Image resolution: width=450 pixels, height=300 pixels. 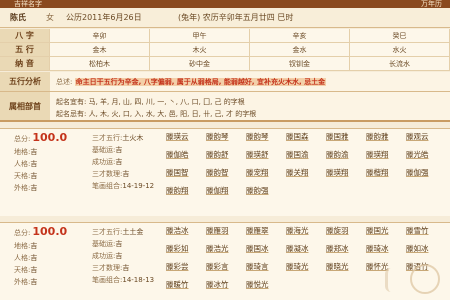 What do you see at coordinates (425, 230) in the screenshot?
I see `name-link: 滕雪竹` at bounding box center [425, 230].